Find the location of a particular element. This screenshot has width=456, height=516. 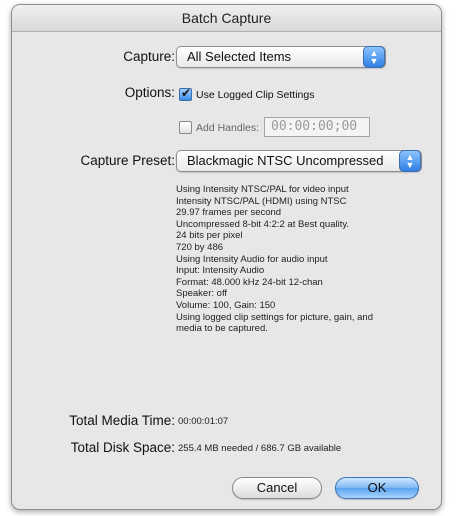

handles-timecode-field: 00:00:00;00 is located at coordinates (317, 127).